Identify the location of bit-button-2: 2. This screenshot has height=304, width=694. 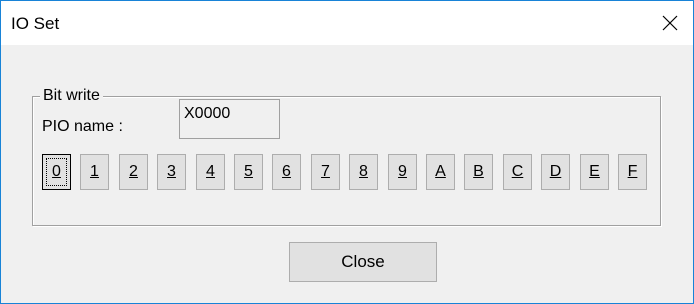
(133, 172).